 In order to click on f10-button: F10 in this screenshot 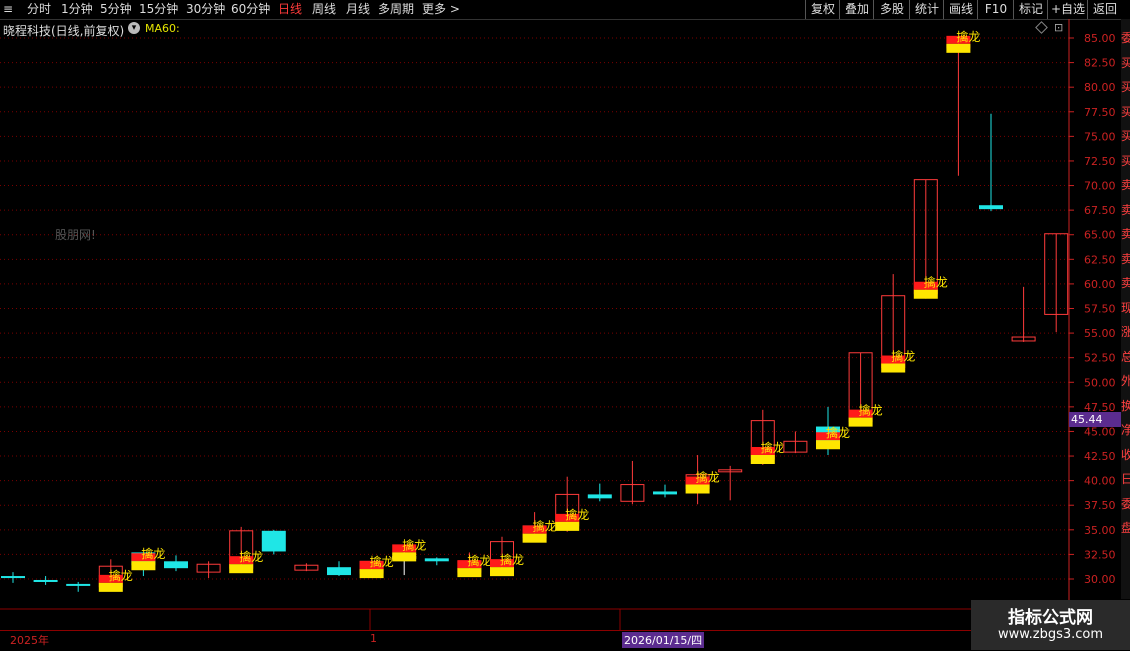, I will do `click(995, 9)`.